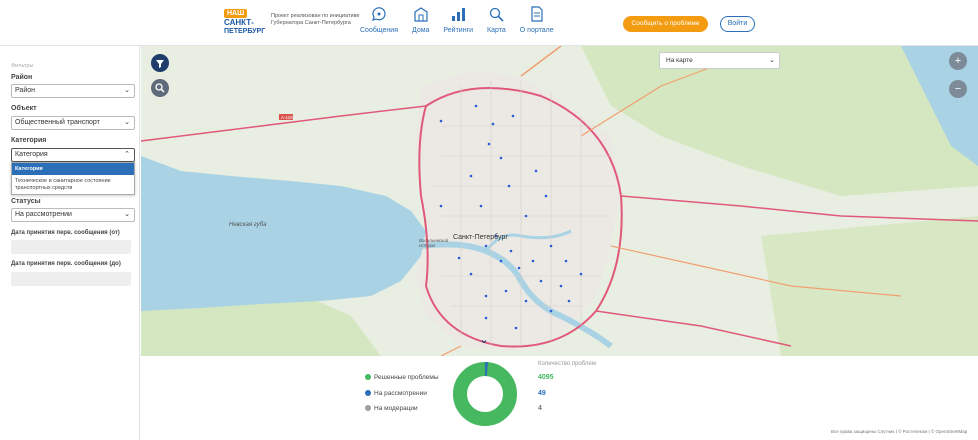 This screenshot has width=978, height=440. I want to click on expand-stats-icon: ⌄, so click(484, 340).